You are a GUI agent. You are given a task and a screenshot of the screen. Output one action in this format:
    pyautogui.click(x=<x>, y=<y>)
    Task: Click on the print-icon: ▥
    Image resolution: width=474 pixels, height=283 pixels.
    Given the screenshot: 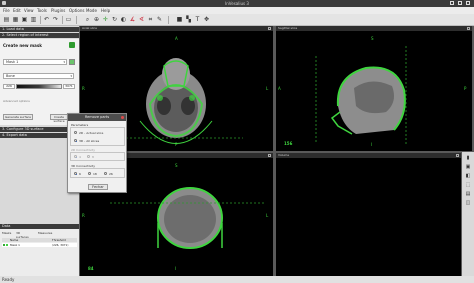 What is the action you would take?
    pyautogui.click(x=33, y=19)
    